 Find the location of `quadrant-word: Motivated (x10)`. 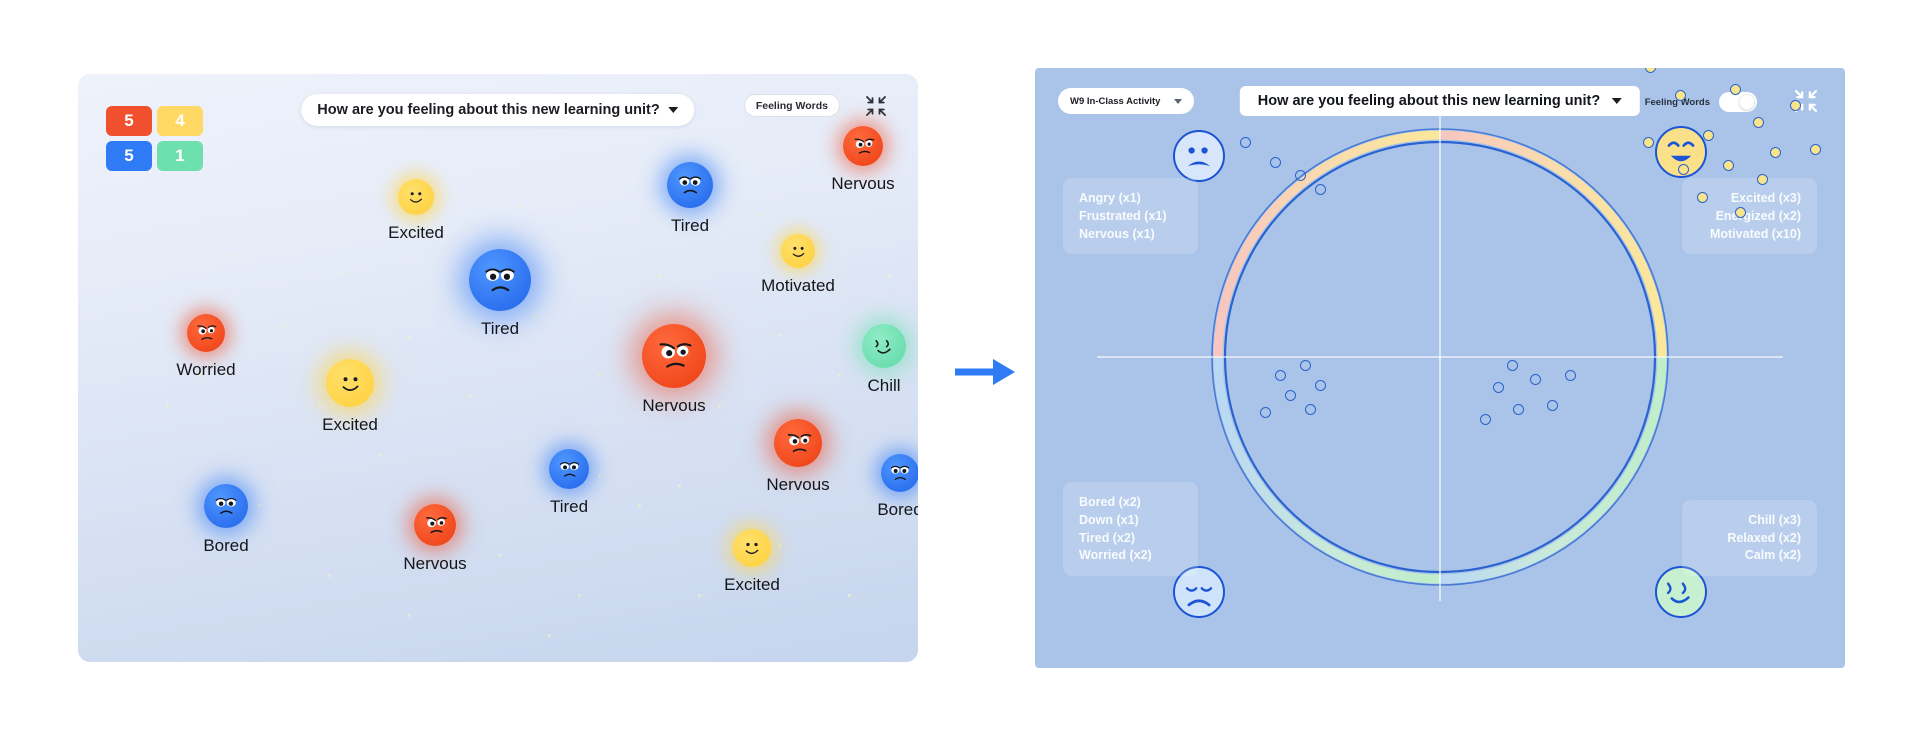

quadrant-word: Motivated (x10) is located at coordinates (1755, 233).